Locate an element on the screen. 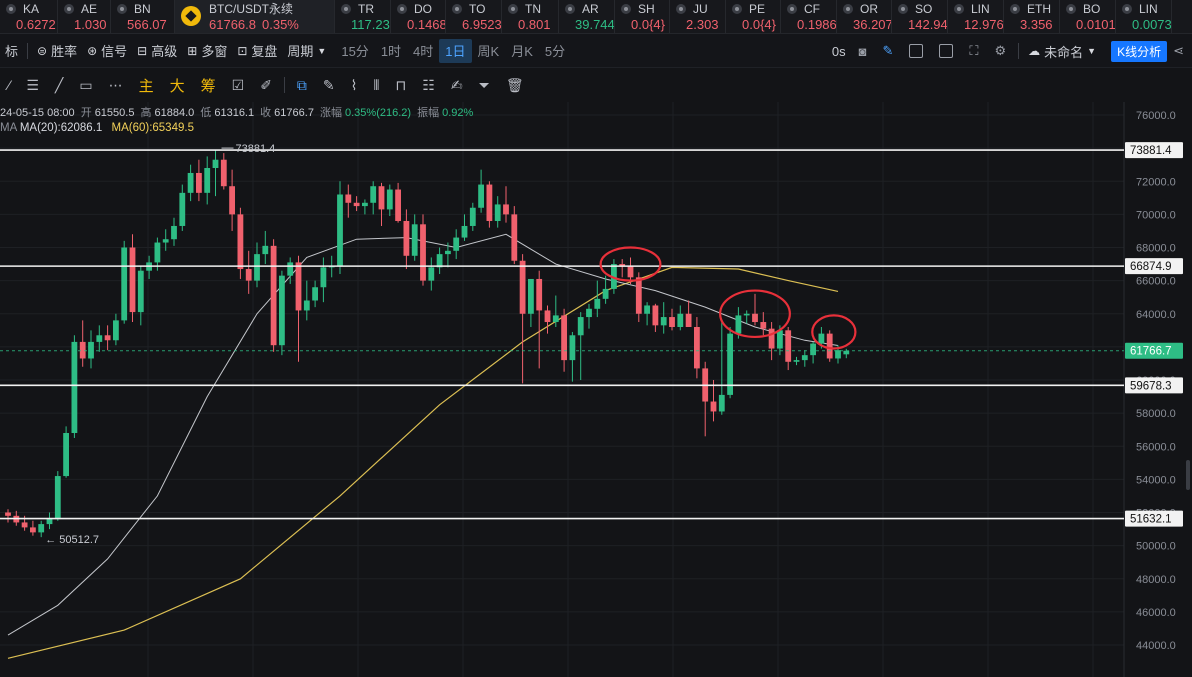 The width and height of the screenshot is (1192, 677). legend-high: 61884.0 is located at coordinates (174, 113).